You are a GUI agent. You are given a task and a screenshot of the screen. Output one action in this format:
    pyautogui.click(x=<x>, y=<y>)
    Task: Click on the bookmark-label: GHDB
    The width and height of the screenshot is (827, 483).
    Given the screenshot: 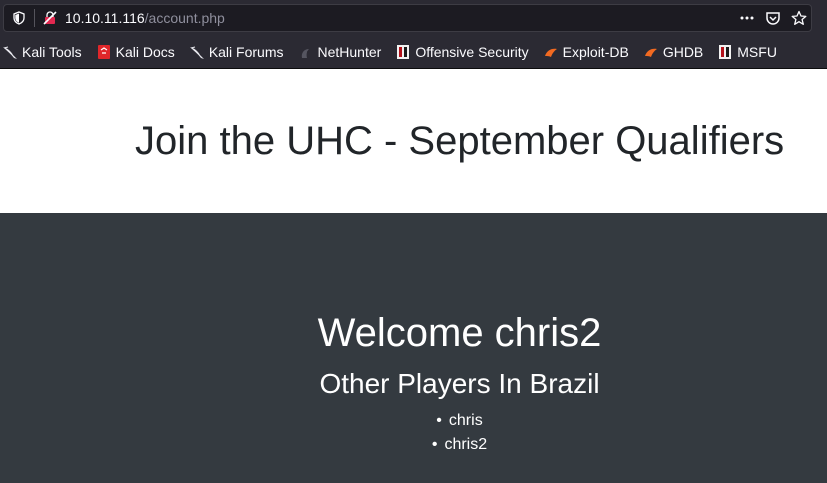 What is the action you would take?
    pyautogui.click(x=683, y=52)
    